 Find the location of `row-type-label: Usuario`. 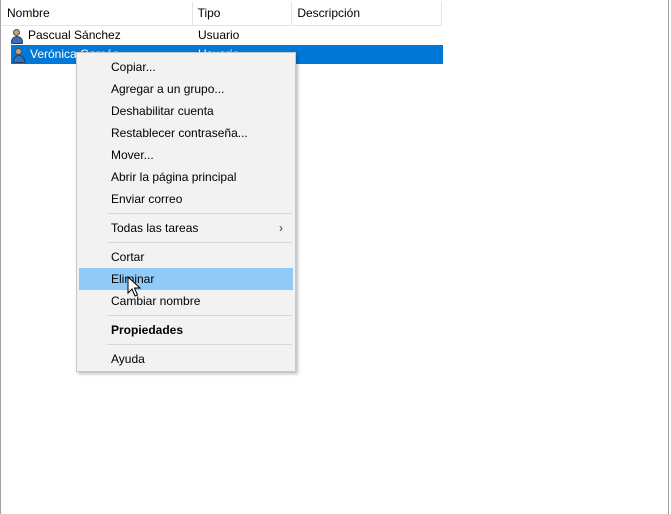

row-type-label: Usuario is located at coordinates (219, 35).